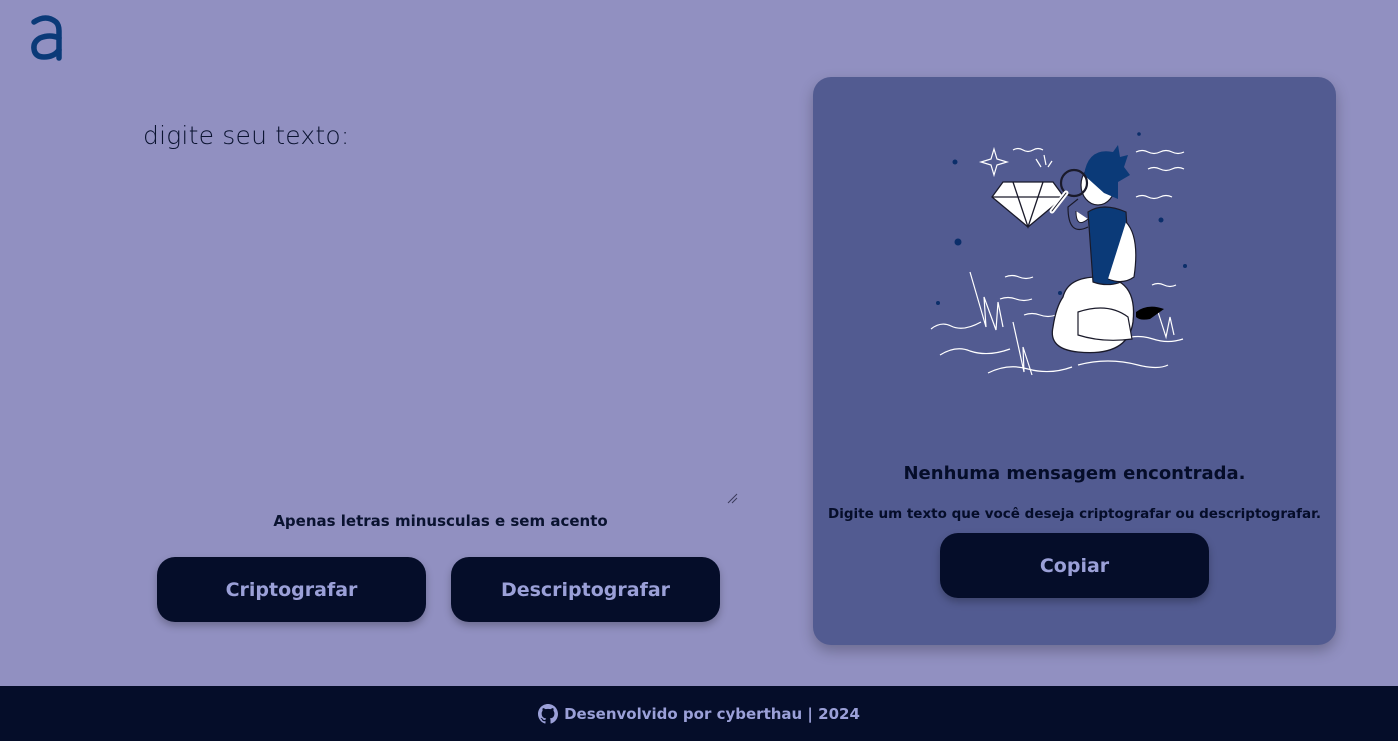 The width and height of the screenshot is (1398, 741). What do you see at coordinates (1074, 565) in the screenshot?
I see `copy-button: Copiar` at bounding box center [1074, 565].